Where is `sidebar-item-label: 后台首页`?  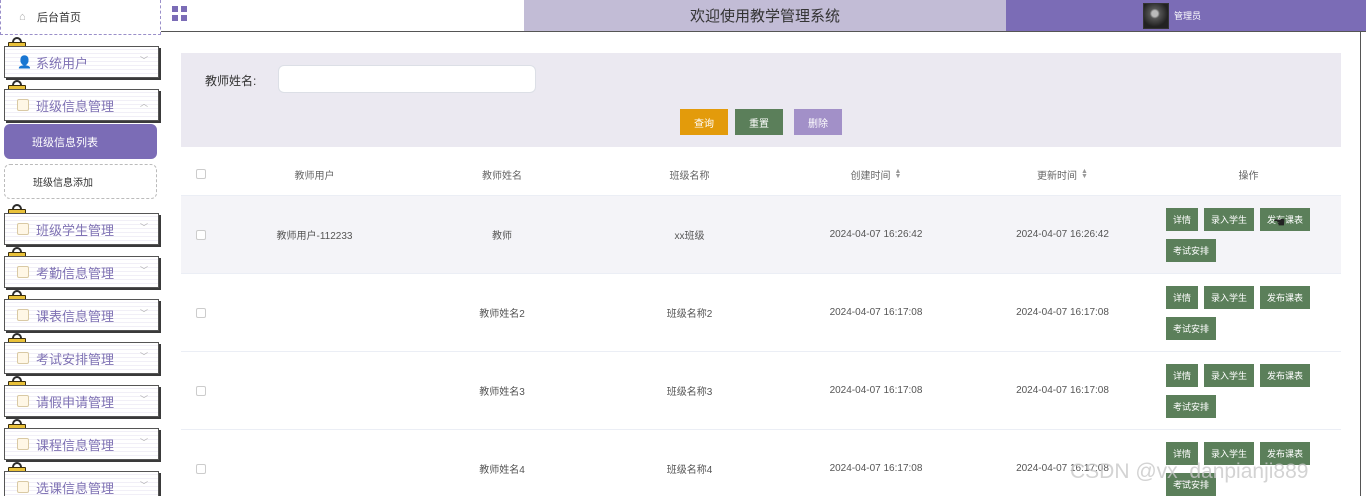 sidebar-item-label: 后台首页 is located at coordinates (59, 18).